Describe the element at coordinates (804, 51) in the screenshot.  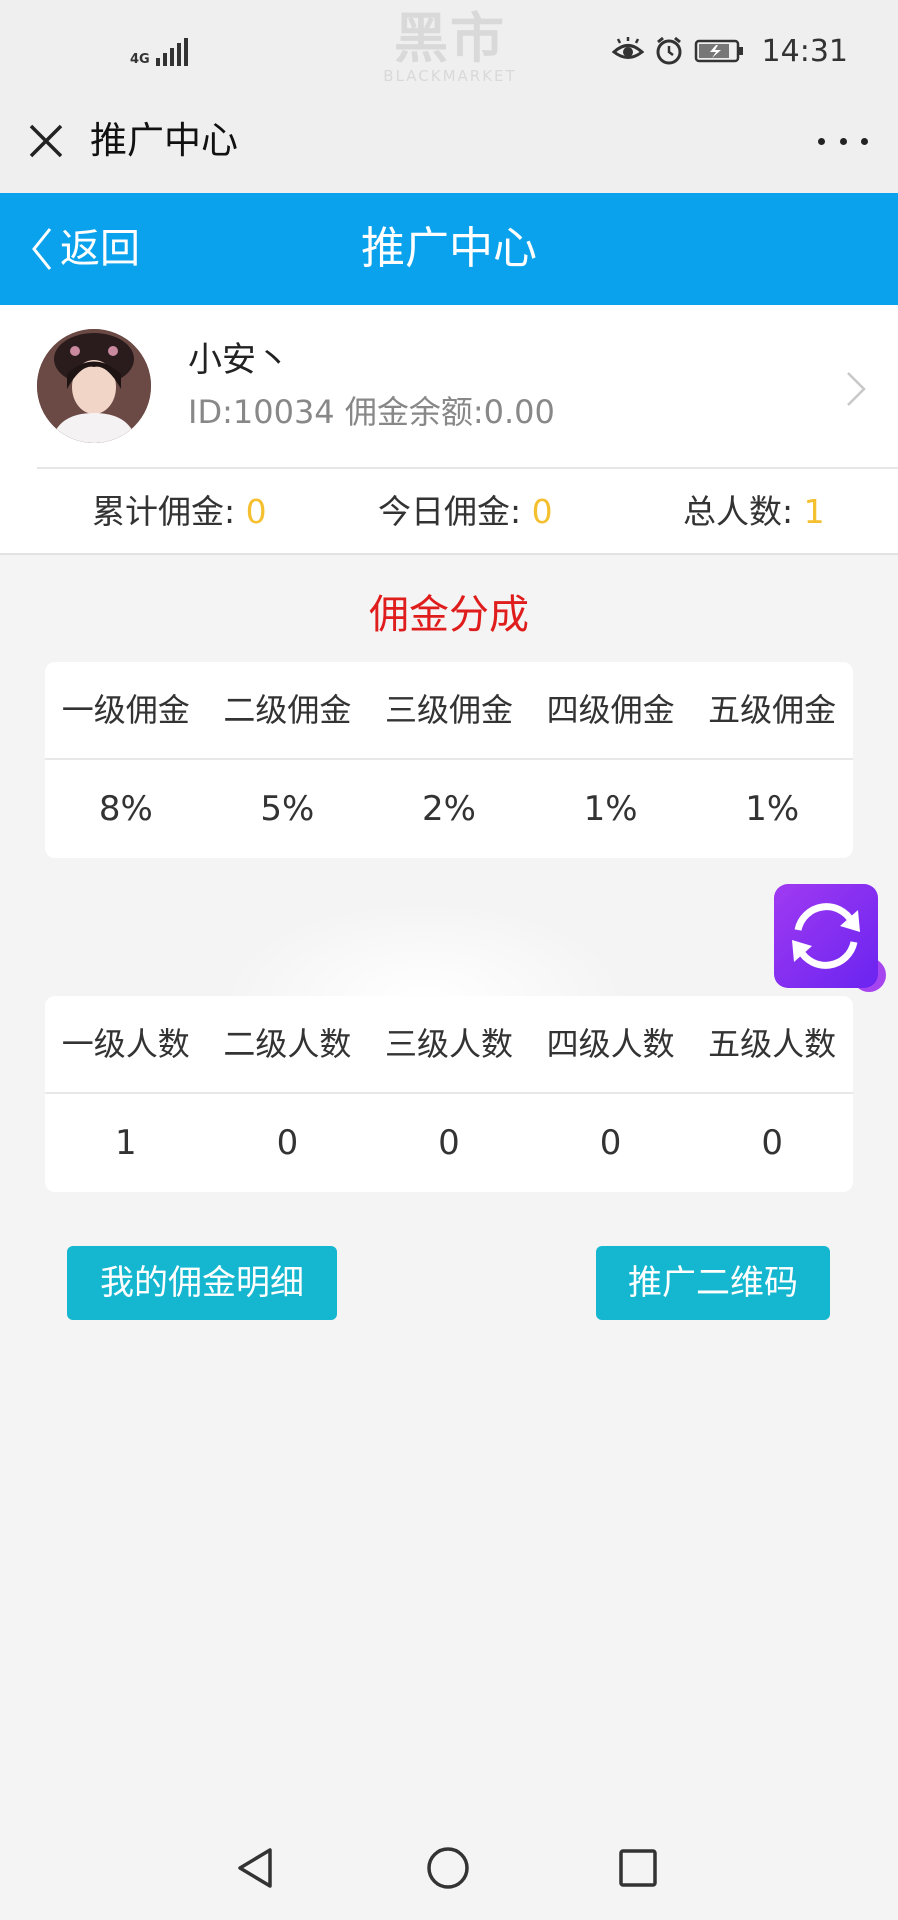
I see `clock: 14:31` at that location.